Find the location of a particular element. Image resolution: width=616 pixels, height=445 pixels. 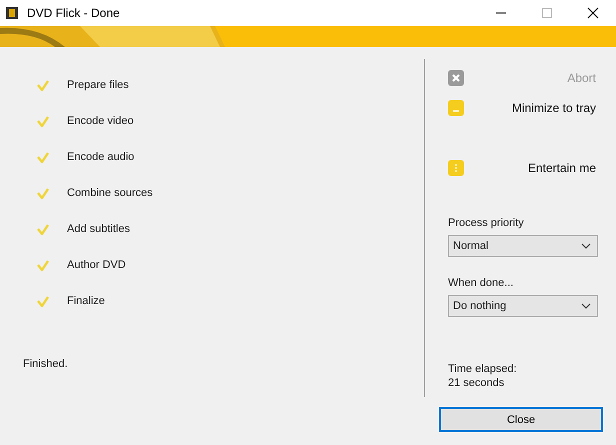

step-label: Finalize is located at coordinates (86, 301).